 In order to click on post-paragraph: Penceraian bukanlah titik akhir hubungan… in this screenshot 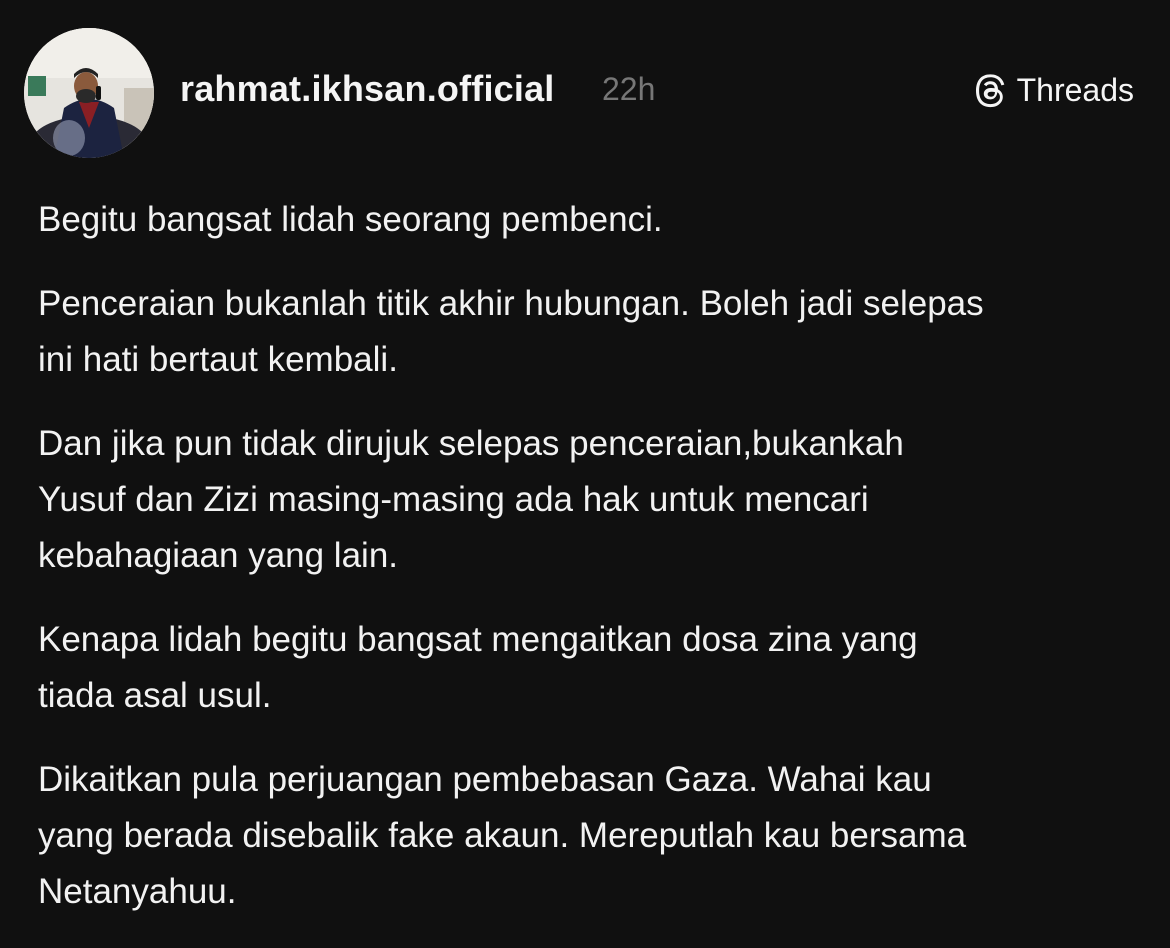, I will do `click(511, 331)`.